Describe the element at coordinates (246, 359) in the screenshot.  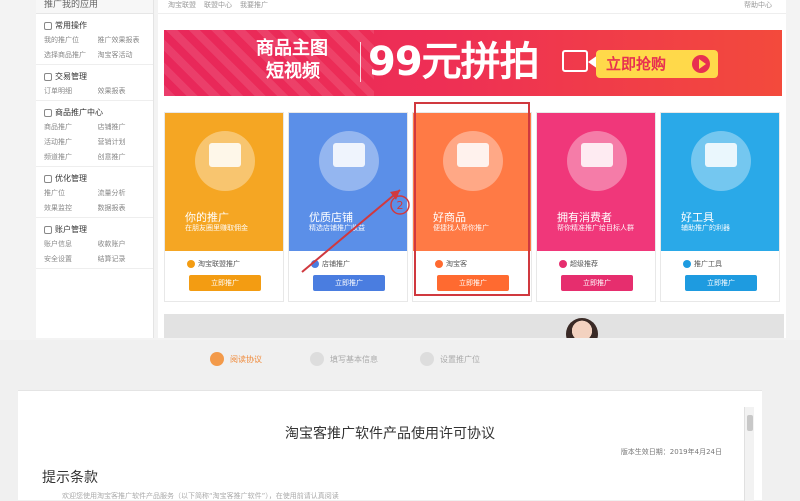
I see `step-label: 阅读协议` at that location.